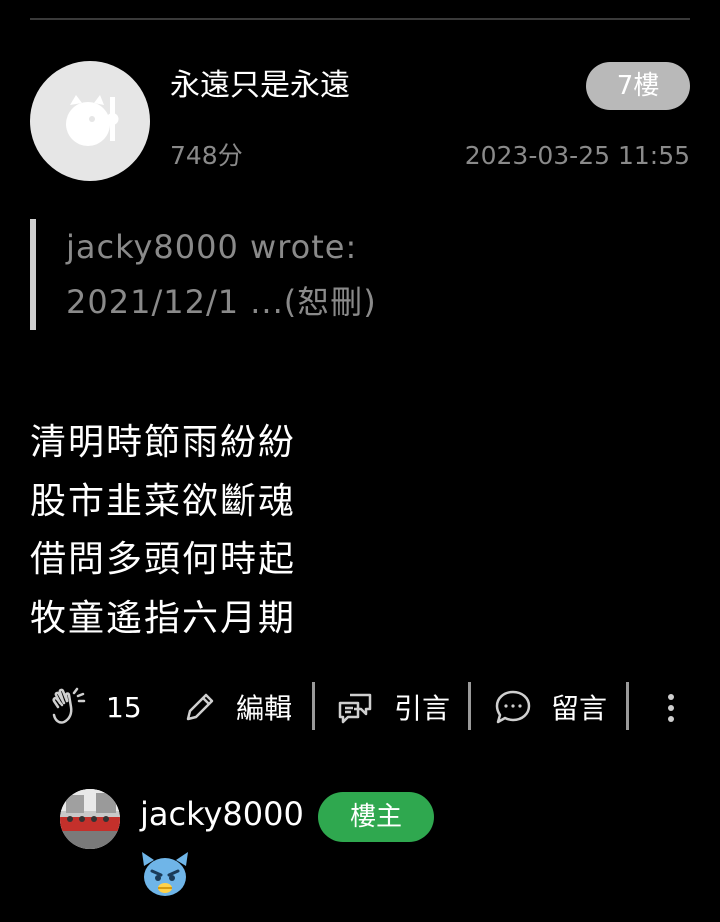 The width and height of the screenshot is (720, 922). Describe the element at coordinates (638, 86) in the screenshot. I see `floor-badge: 7樓` at that location.